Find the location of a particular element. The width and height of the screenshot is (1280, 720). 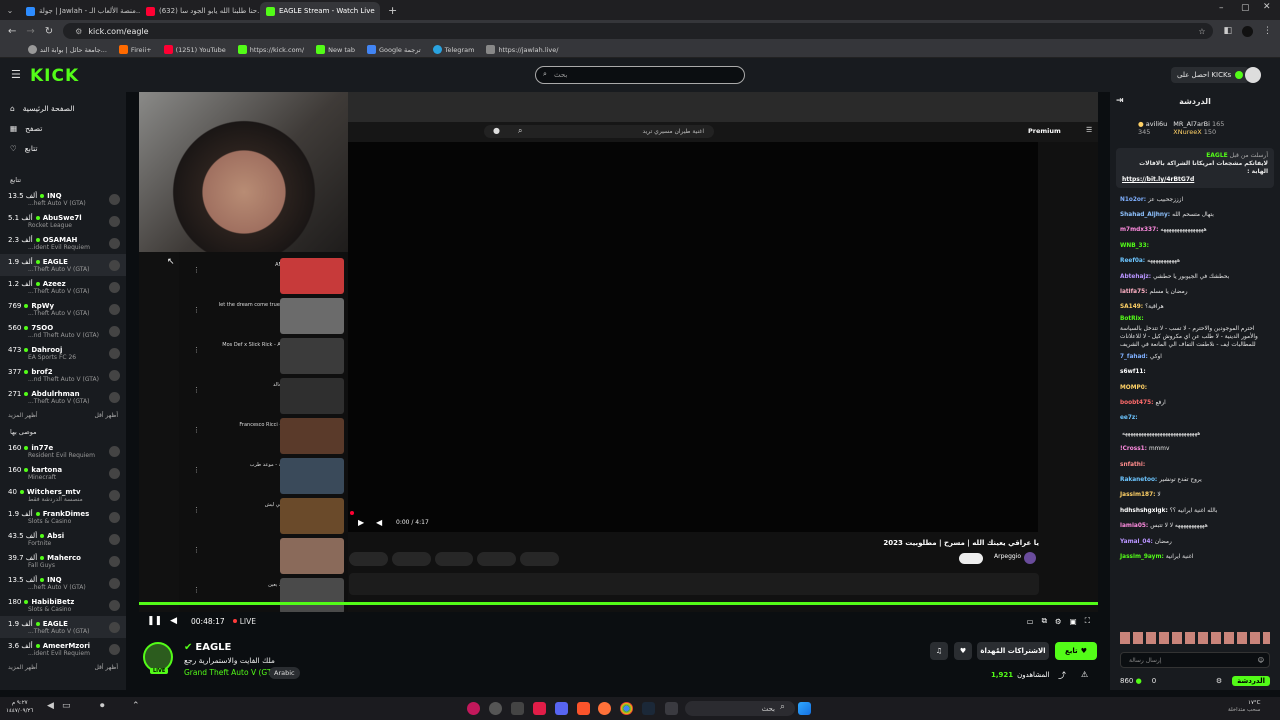

clip-icon: ⧉ is located at coordinates (1044, 621).